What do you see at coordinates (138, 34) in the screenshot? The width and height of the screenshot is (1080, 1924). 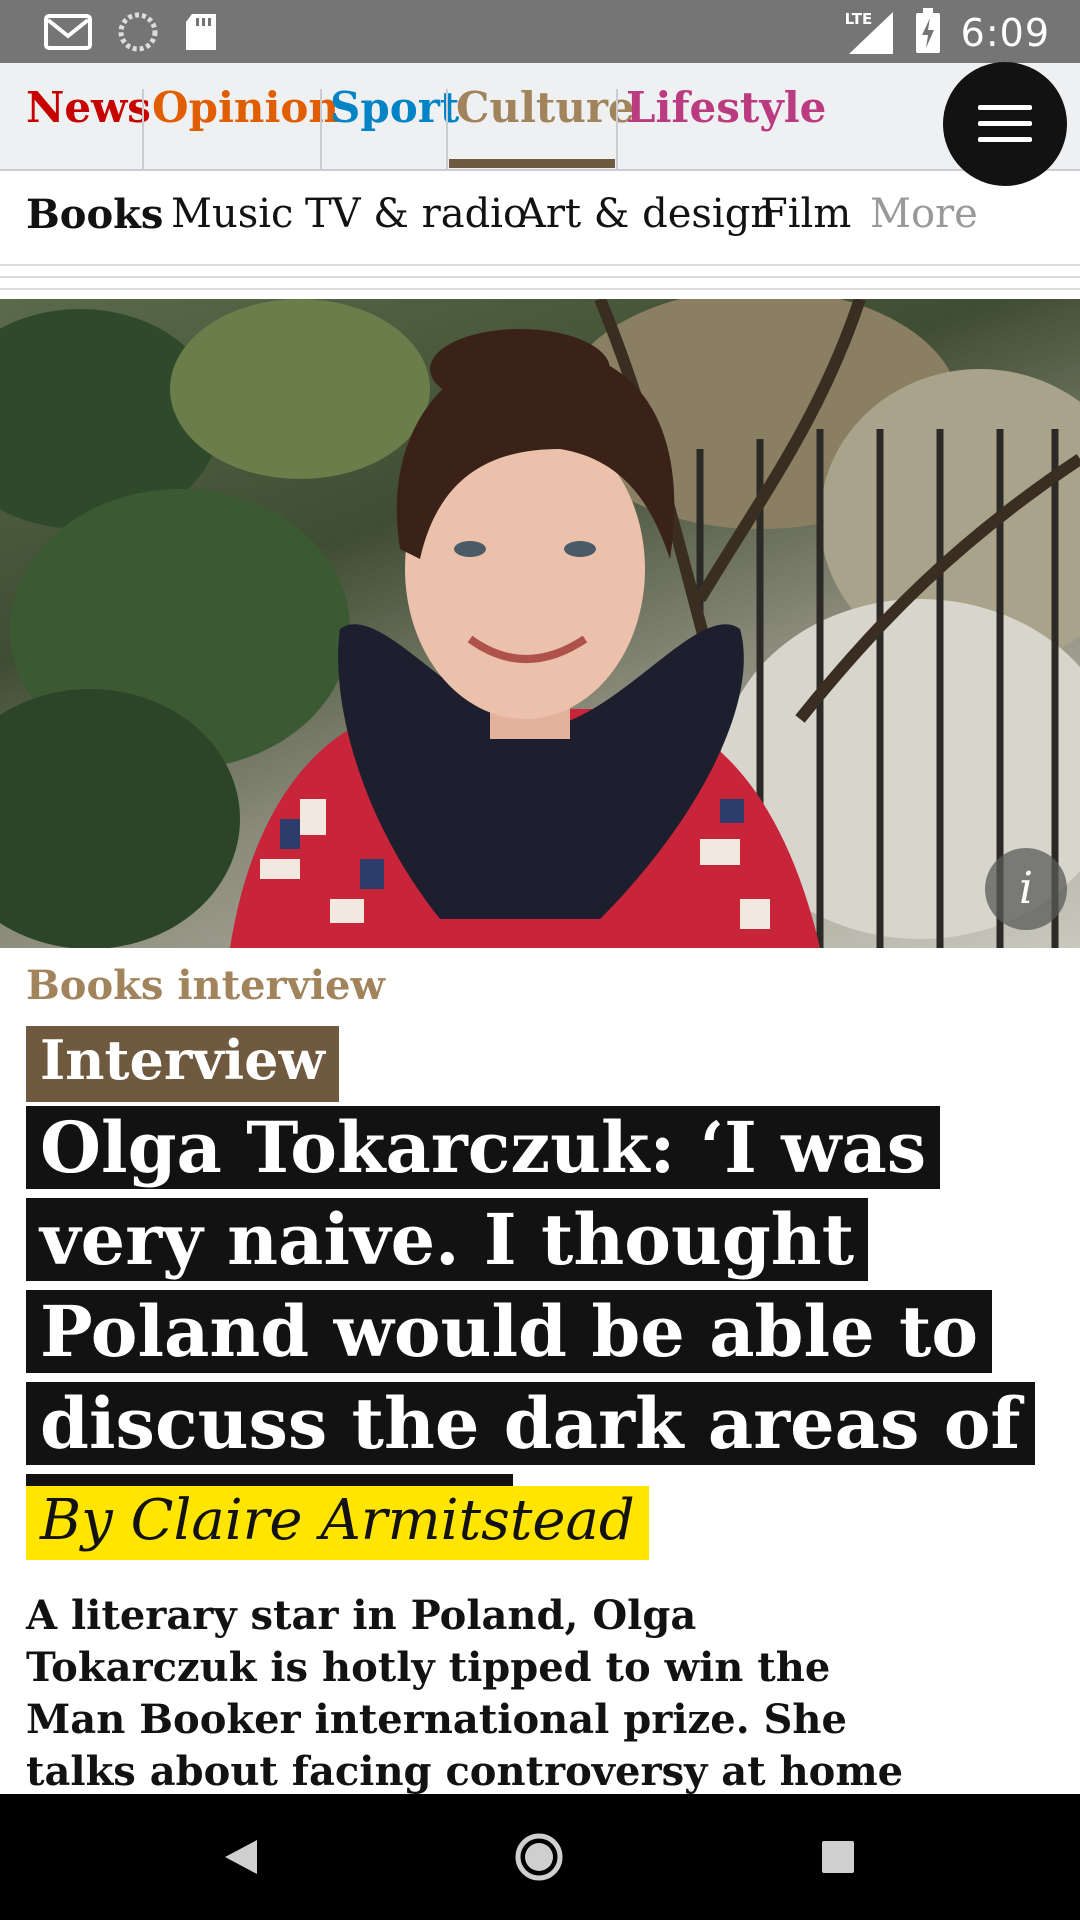 I see `sync-icon` at bounding box center [138, 34].